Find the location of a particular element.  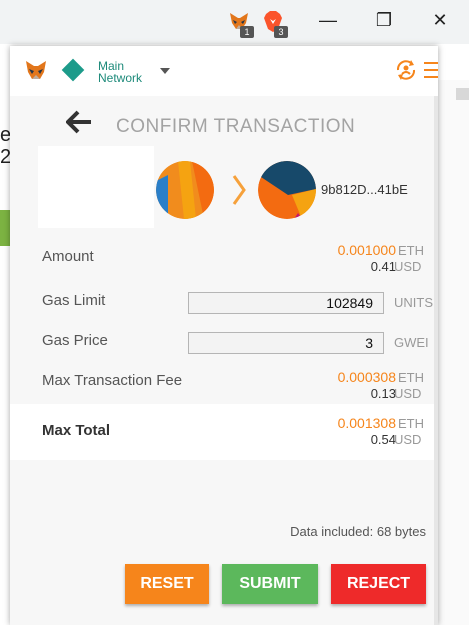

gas-limit-label: Gas Limit is located at coordinates (74, 300).